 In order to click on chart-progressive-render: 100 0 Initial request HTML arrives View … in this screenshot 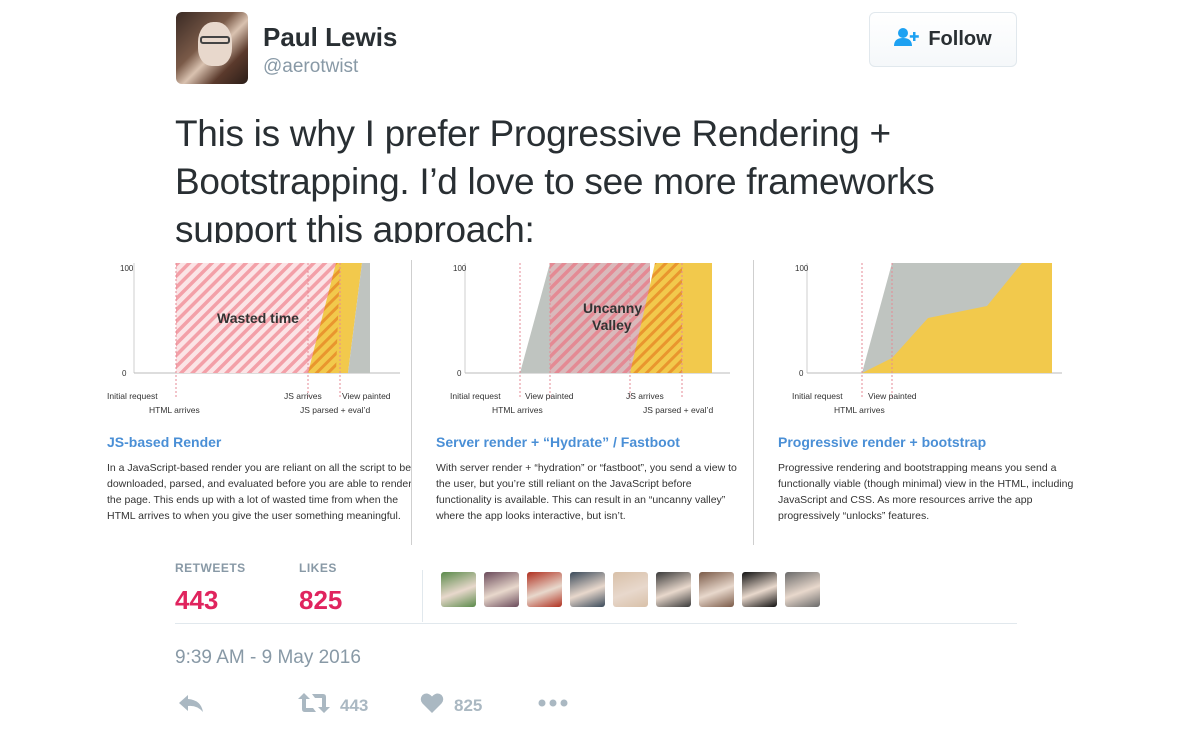, I will do `click(927, 339)`.